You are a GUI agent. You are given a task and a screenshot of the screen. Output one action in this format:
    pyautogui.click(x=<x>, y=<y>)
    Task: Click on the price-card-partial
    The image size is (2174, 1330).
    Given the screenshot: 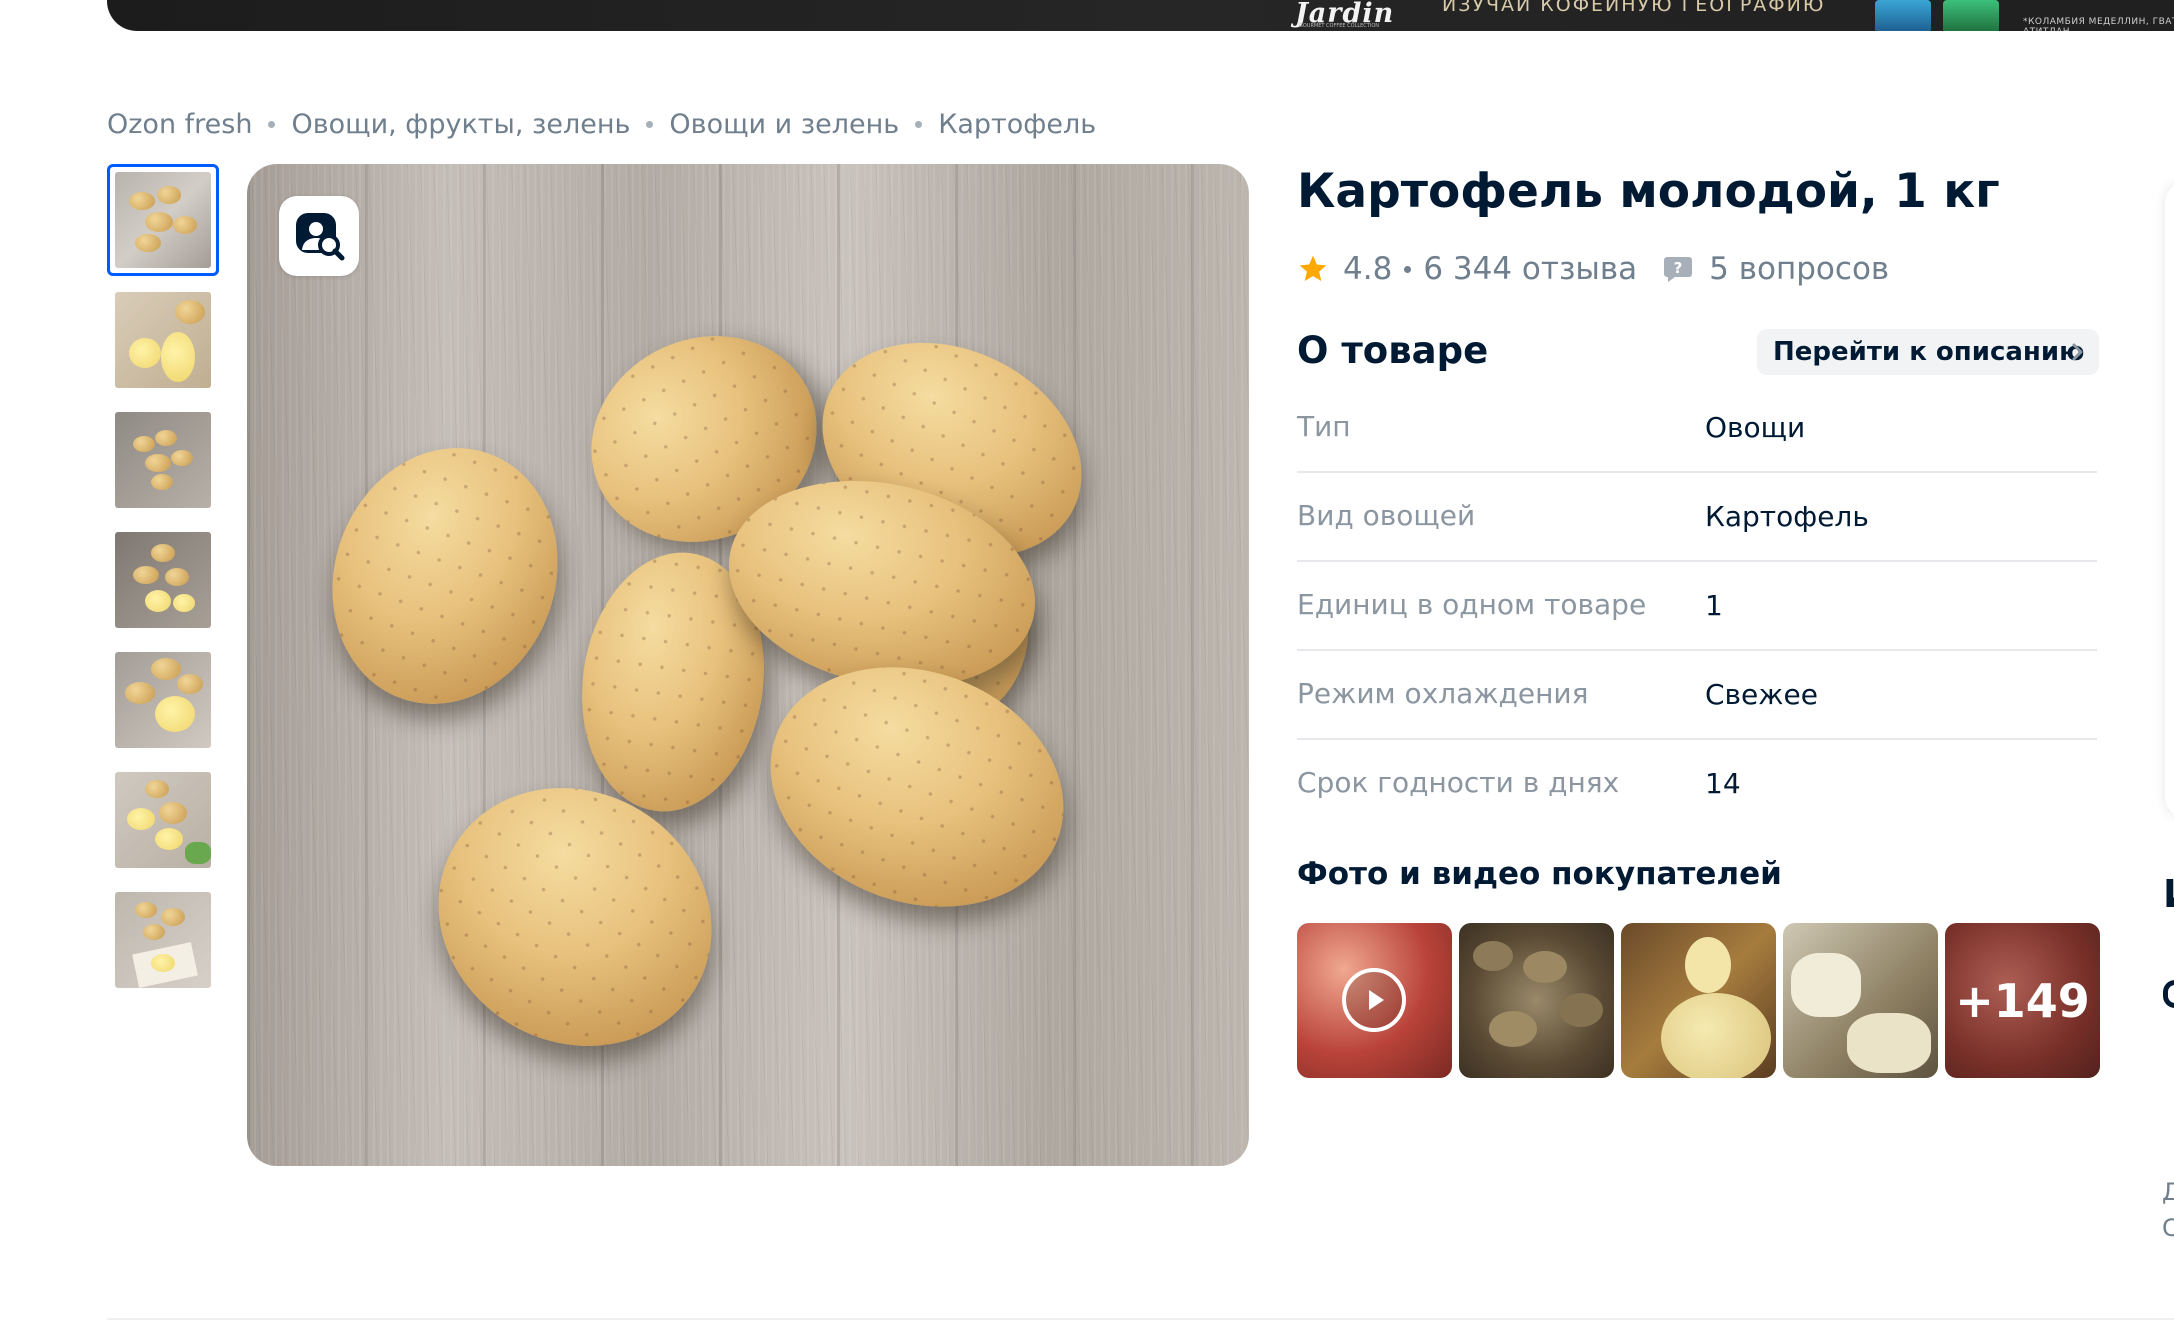 What is the action you would take?
    pyautogui.click(x=2169, y=500)
    